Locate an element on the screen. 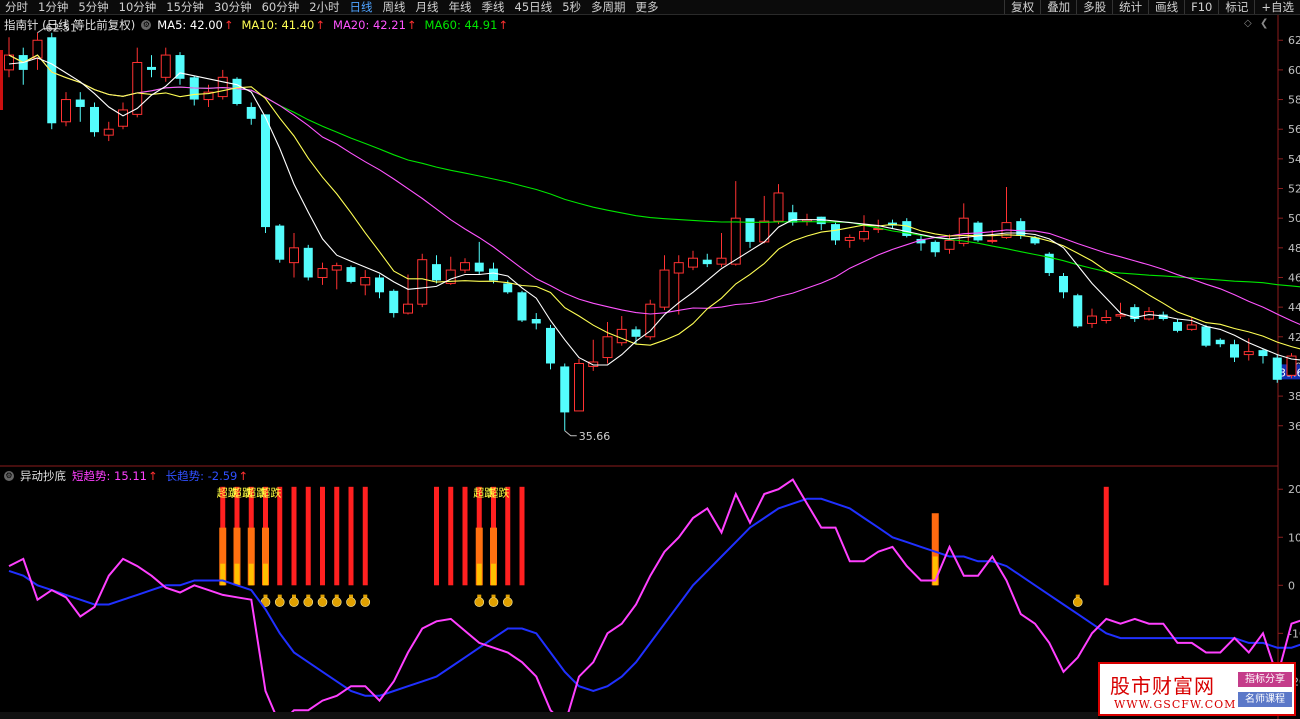 This screenshot has height=719, width=1300. long-trend-arrow-icon: ↑ is located at coordinates (243, 476).